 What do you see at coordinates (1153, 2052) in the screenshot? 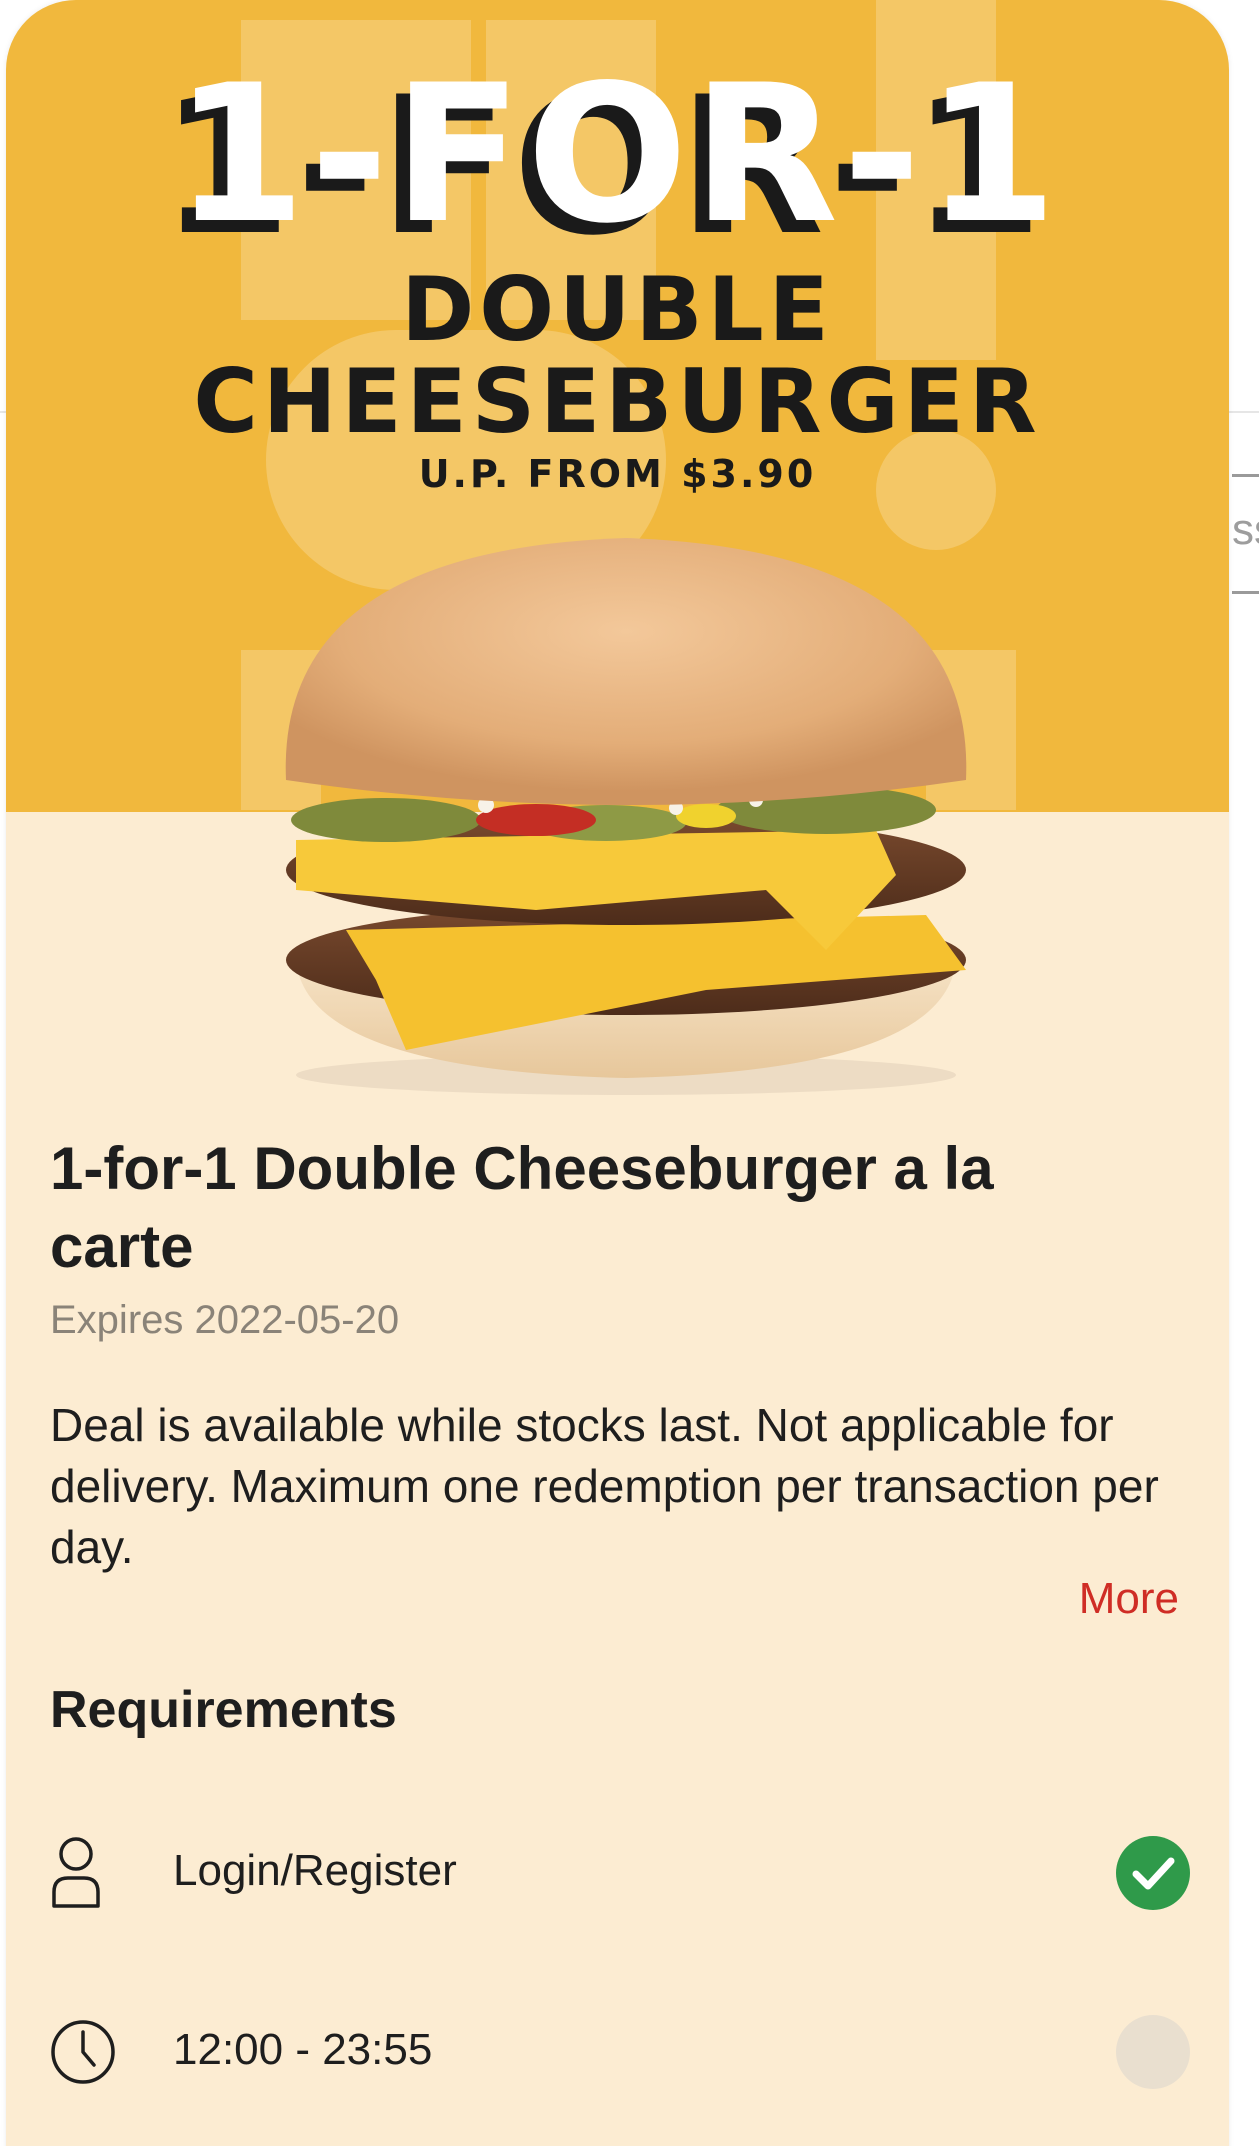
I see `status-pending-badge` at bounding box center [1153, 2052].